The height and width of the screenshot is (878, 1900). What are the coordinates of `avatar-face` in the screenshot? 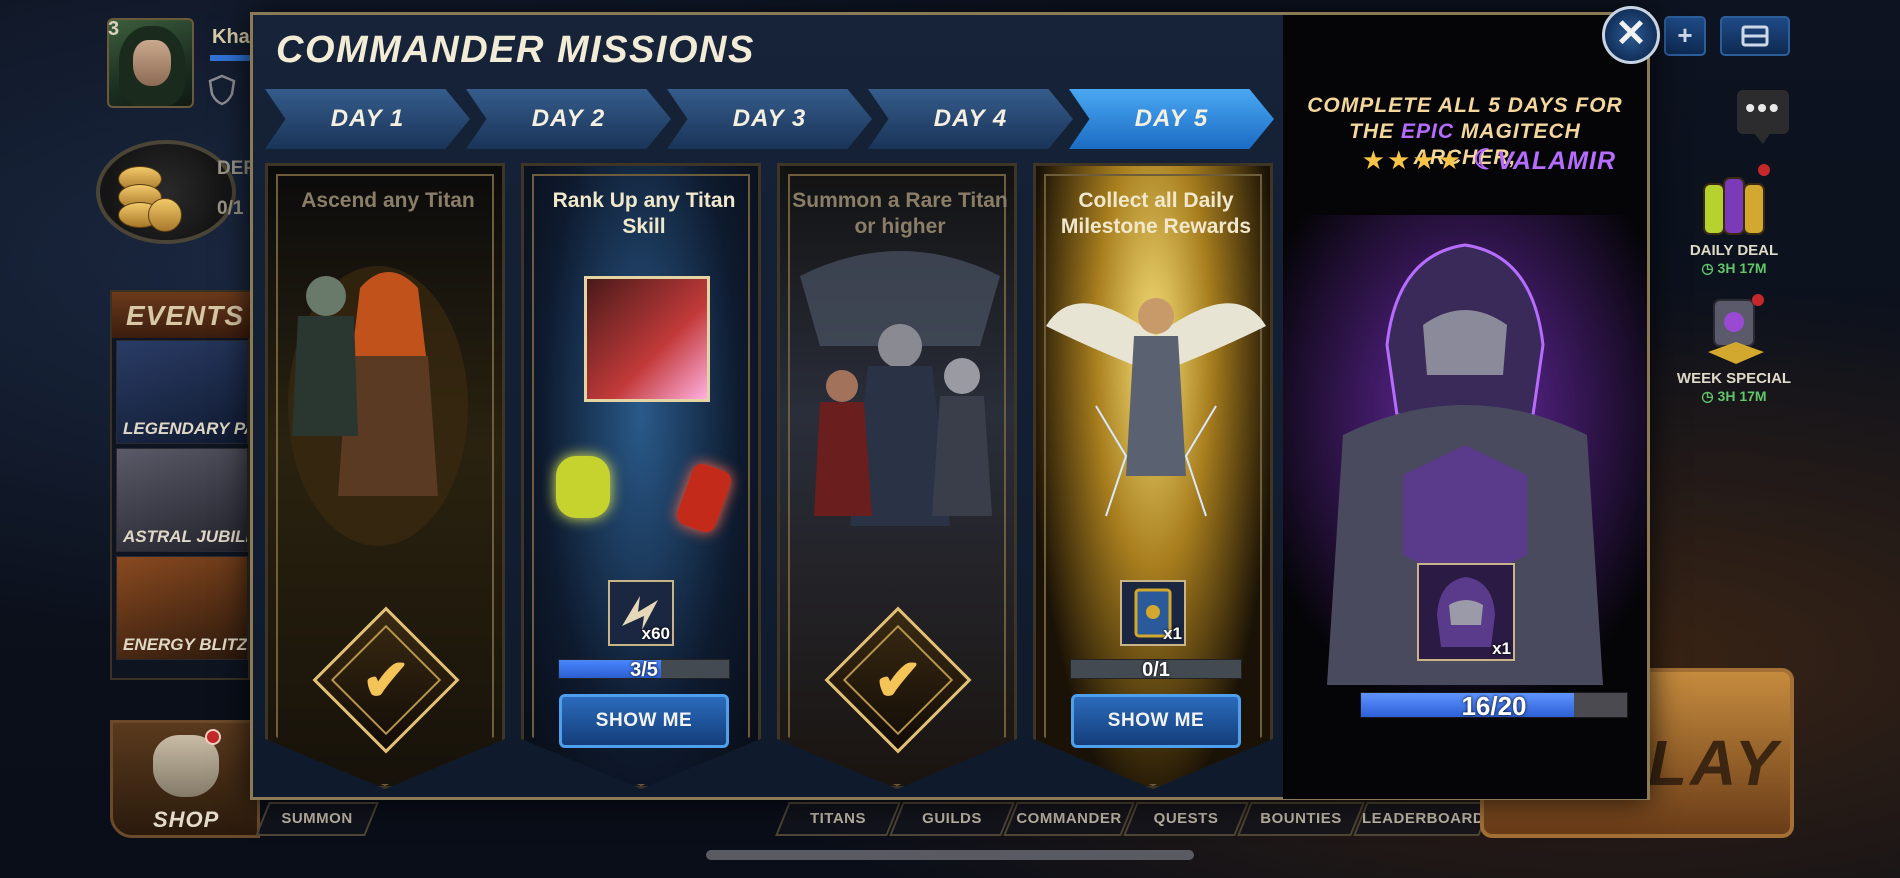 It's located at (152, 63).